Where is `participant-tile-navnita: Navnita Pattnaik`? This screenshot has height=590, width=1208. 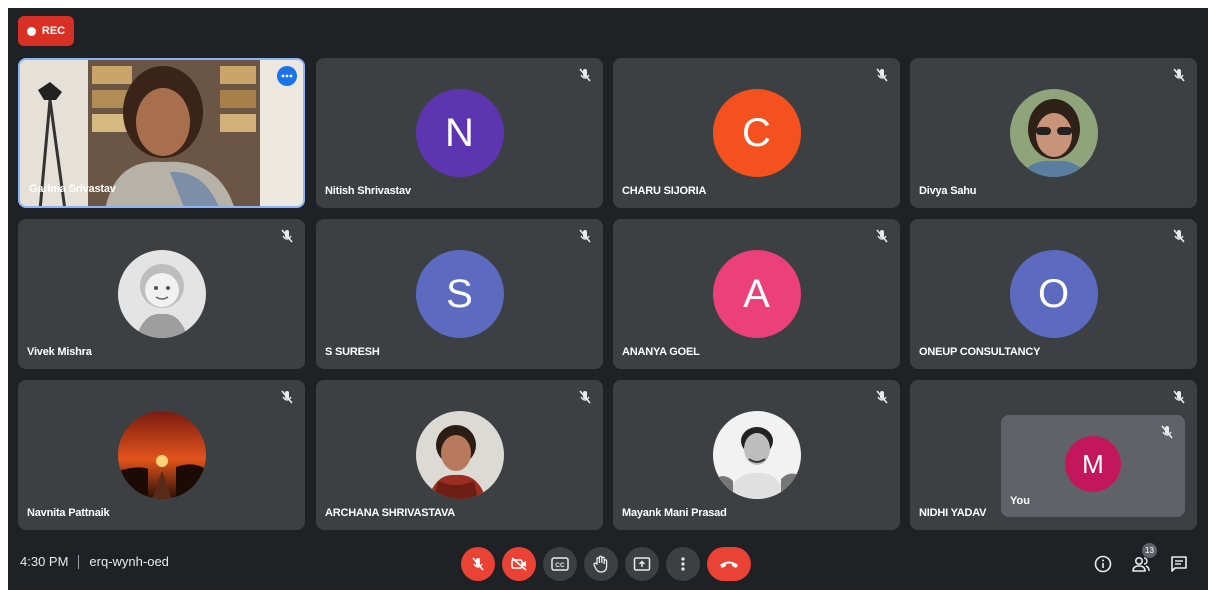 participant-tile-navnita: Navnita Pattnaik is located at coordinates (161, 455).